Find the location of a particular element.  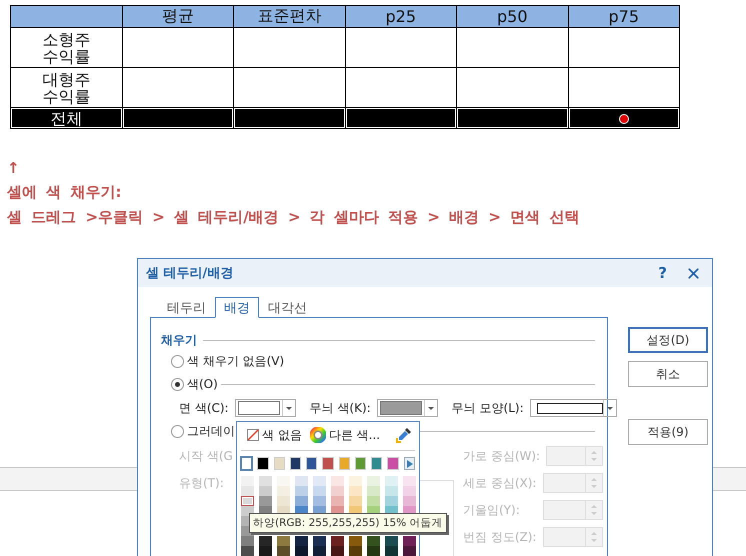

tab: 배경 is located at coordinates (237, 307).